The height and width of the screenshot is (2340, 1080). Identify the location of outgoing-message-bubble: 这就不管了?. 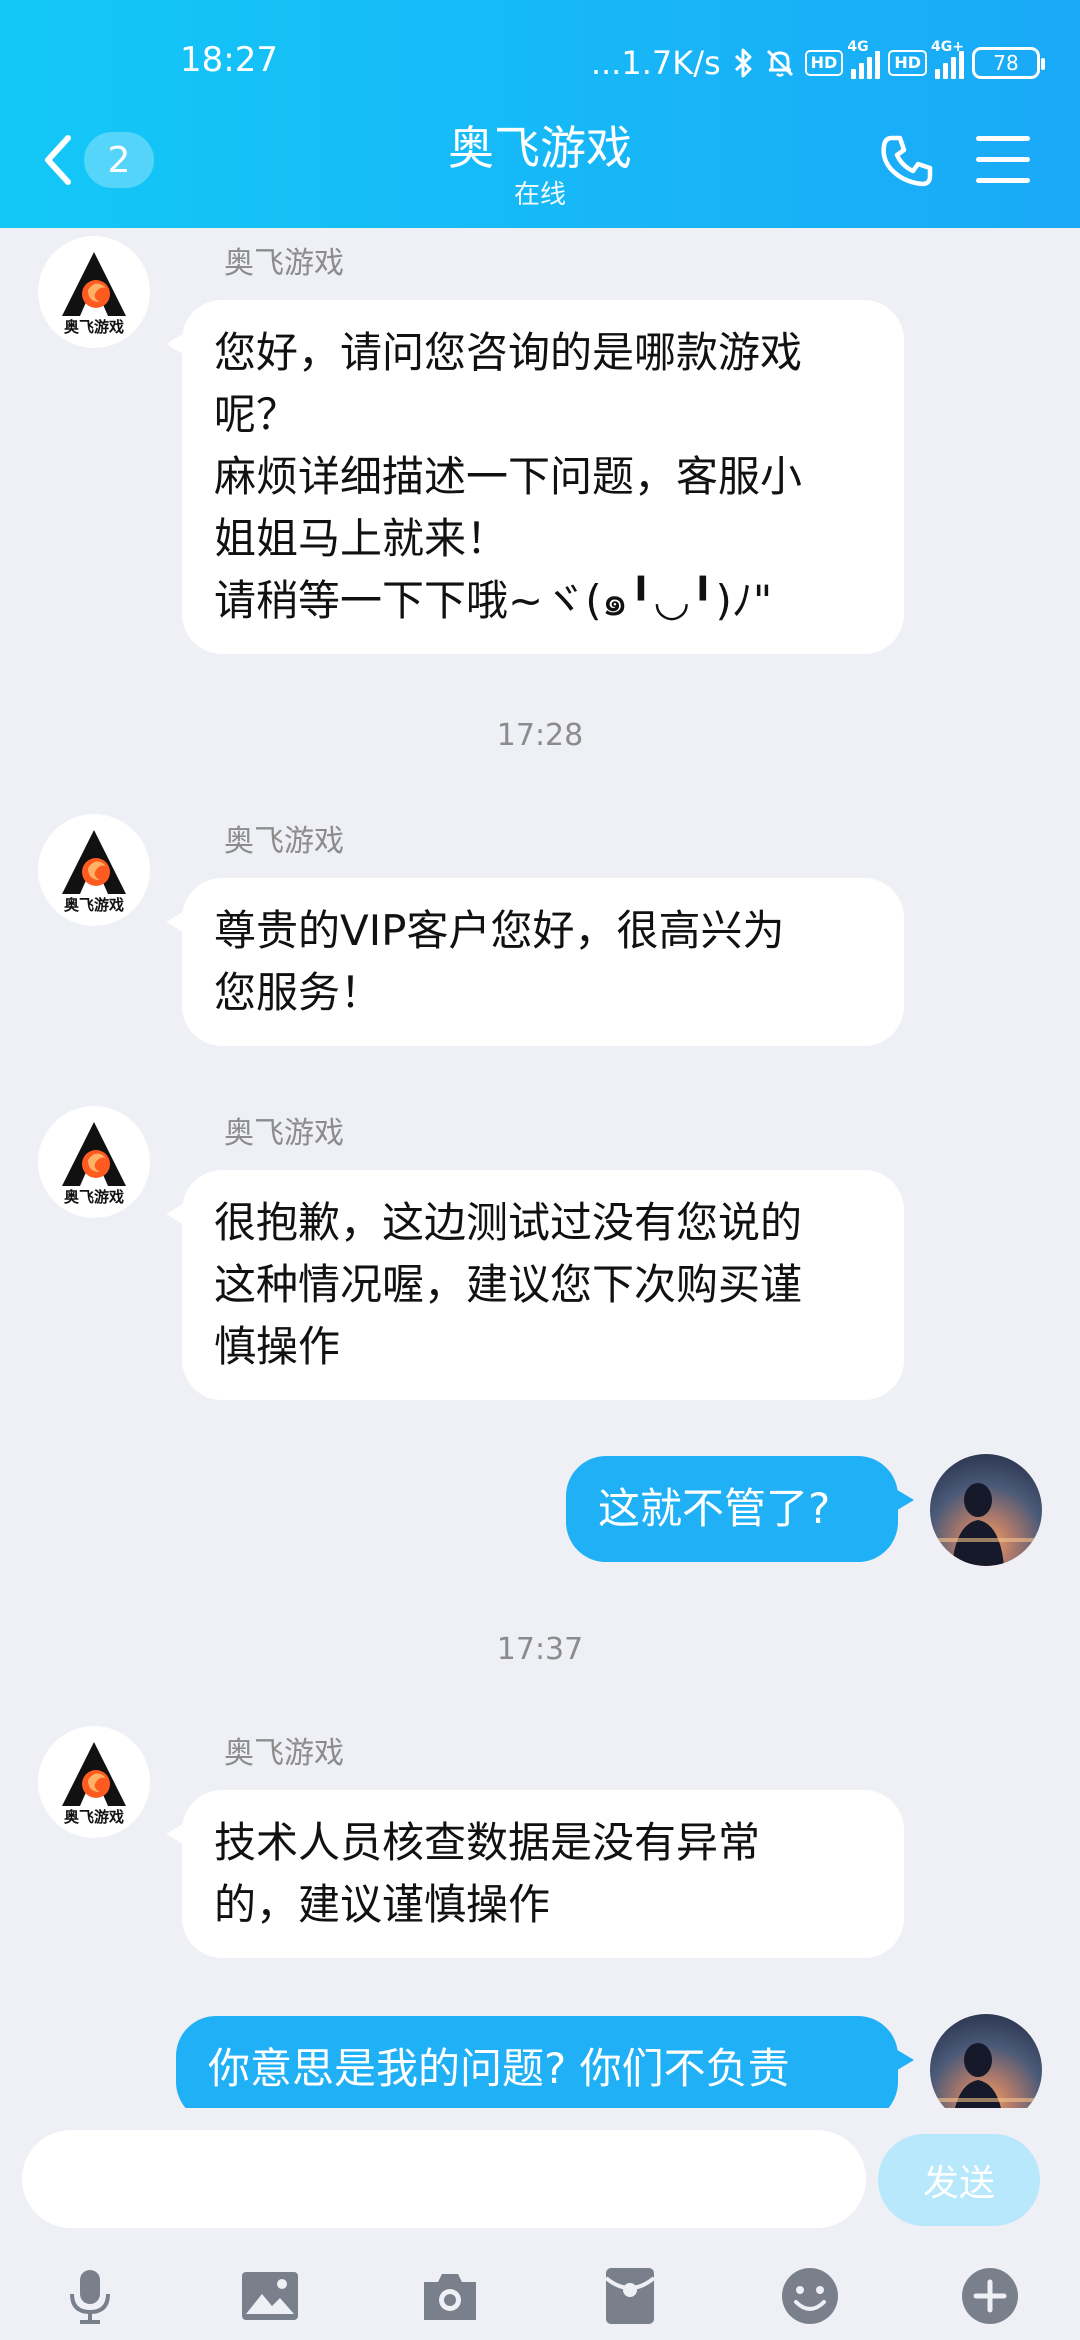
(740, 1509).